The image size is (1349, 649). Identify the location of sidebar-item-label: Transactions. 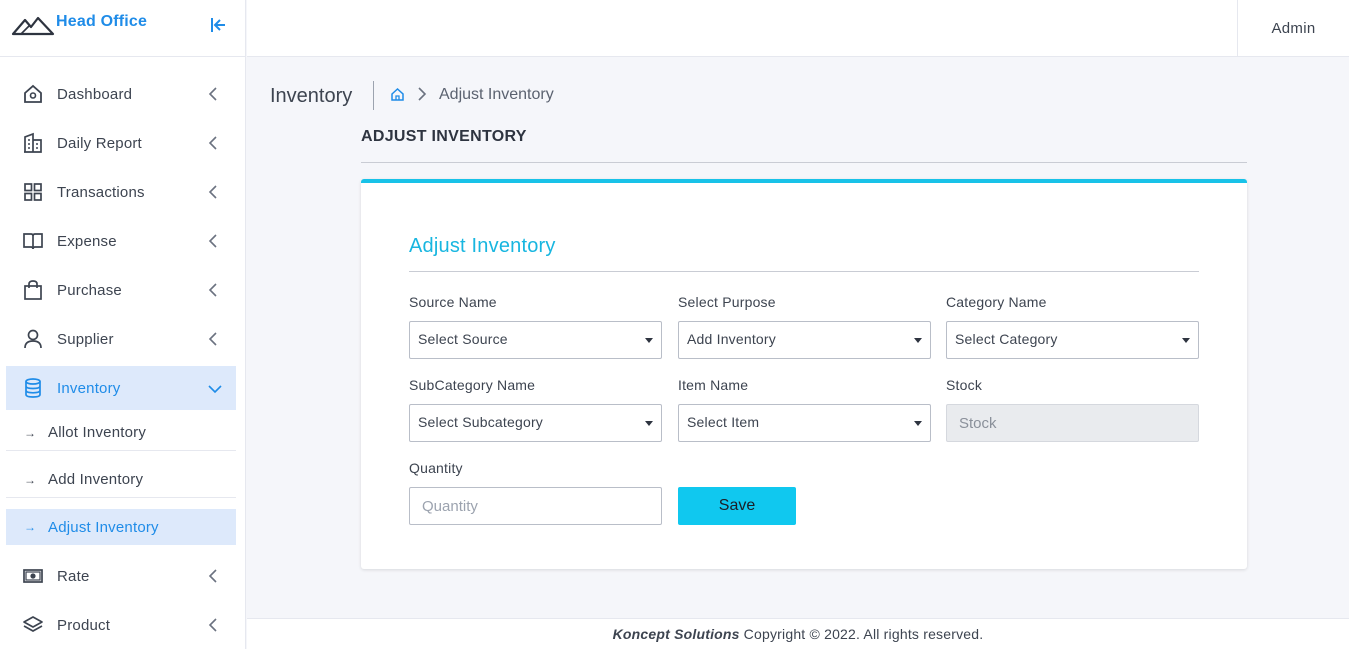
(101, 192).